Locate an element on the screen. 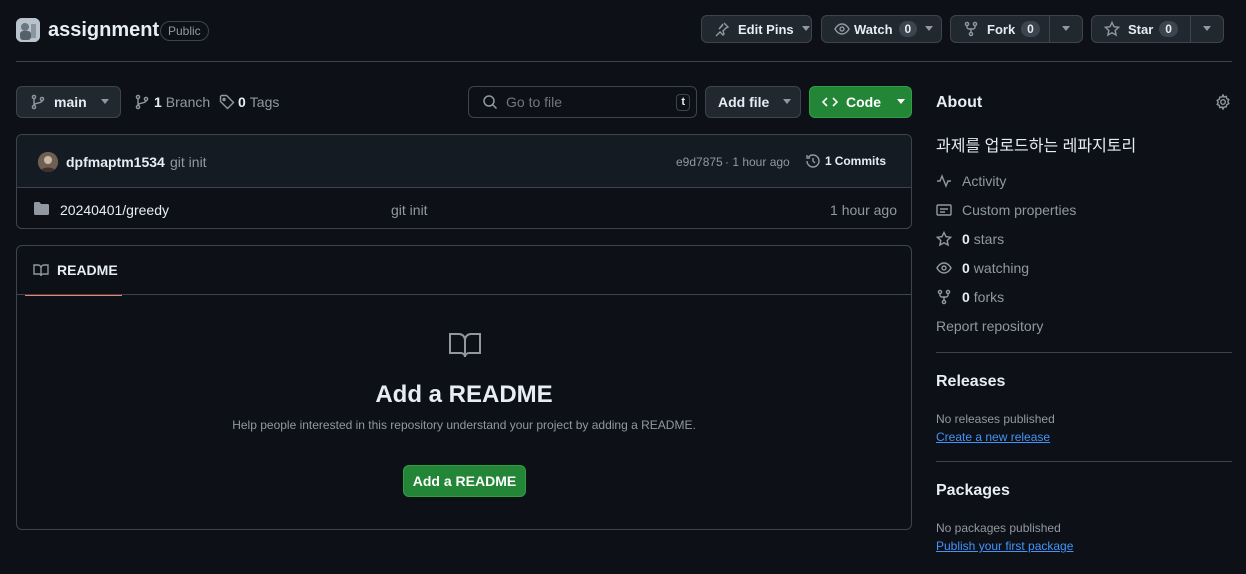 This screenshot has height=574, width=1246. go-to-file-search: t is located at coordinates (582, 102).